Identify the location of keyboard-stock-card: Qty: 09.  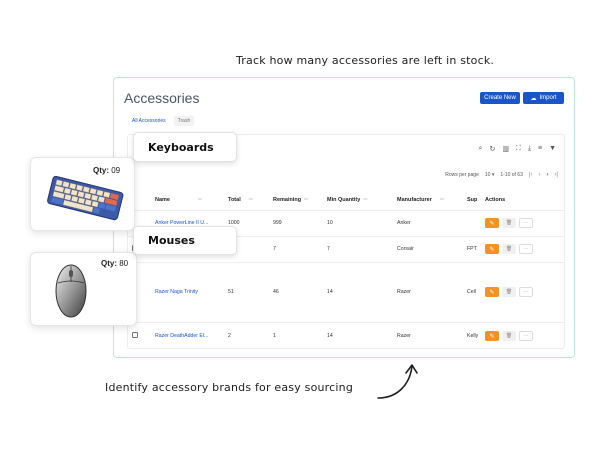
(82, 194).